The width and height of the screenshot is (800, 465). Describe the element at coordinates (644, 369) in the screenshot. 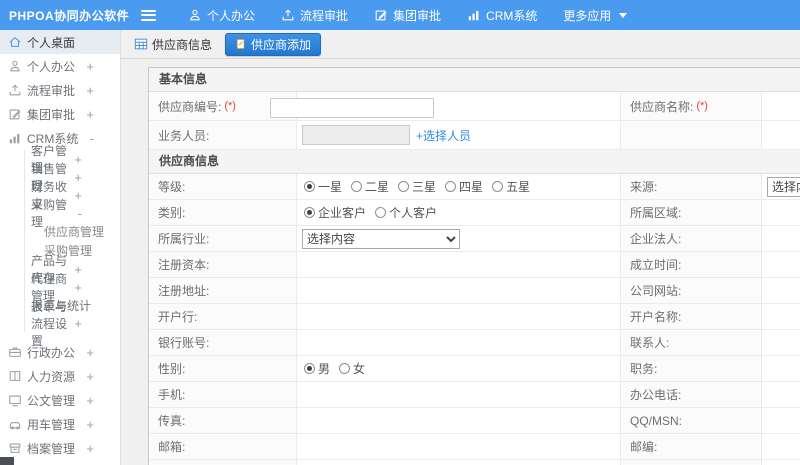

I see `field-label-text: 职务:` at that location.